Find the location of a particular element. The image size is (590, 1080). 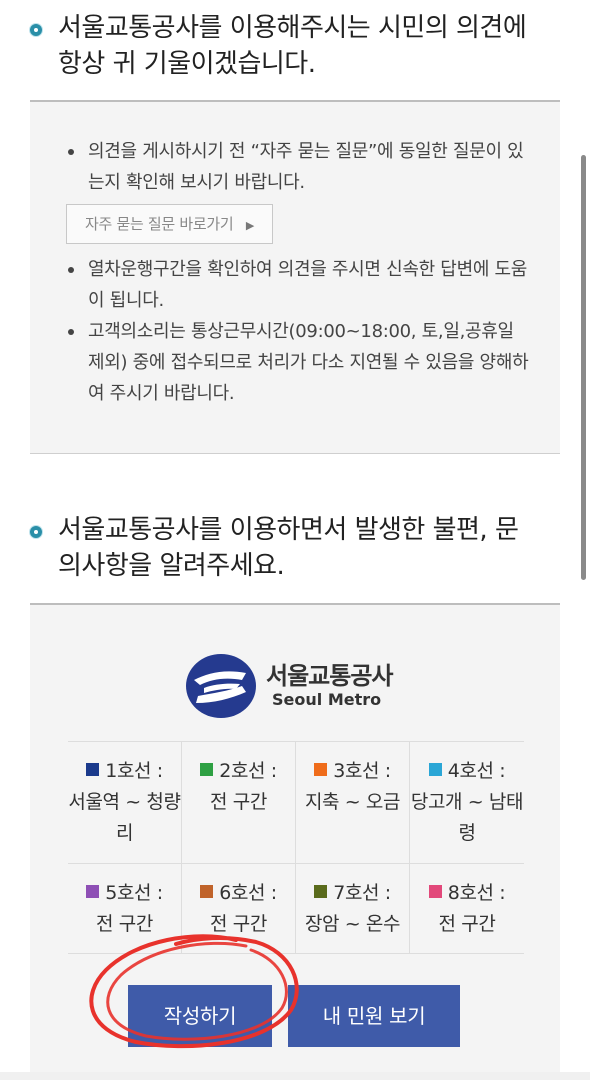

line-label: 1호선 : is located at coordinates (134, 771).